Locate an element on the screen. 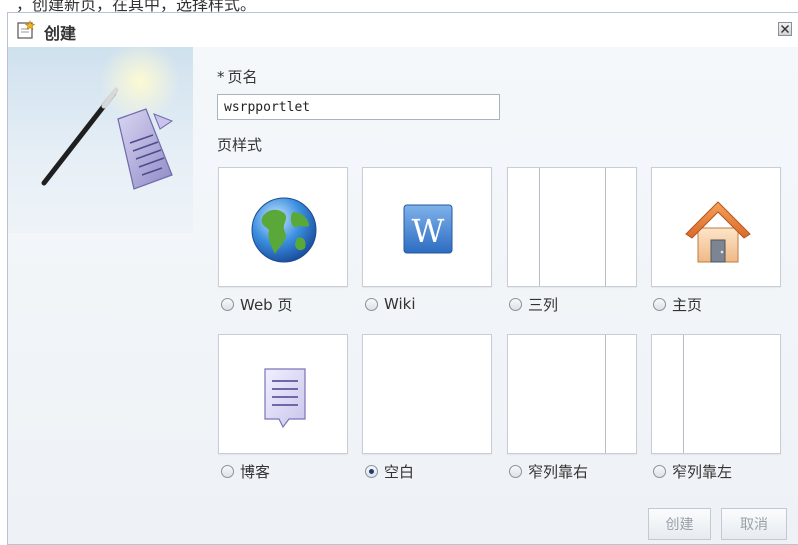 This screenshot has width=798, height=545. style-option-three-column: 三列 is located at coordinates (533, 304).